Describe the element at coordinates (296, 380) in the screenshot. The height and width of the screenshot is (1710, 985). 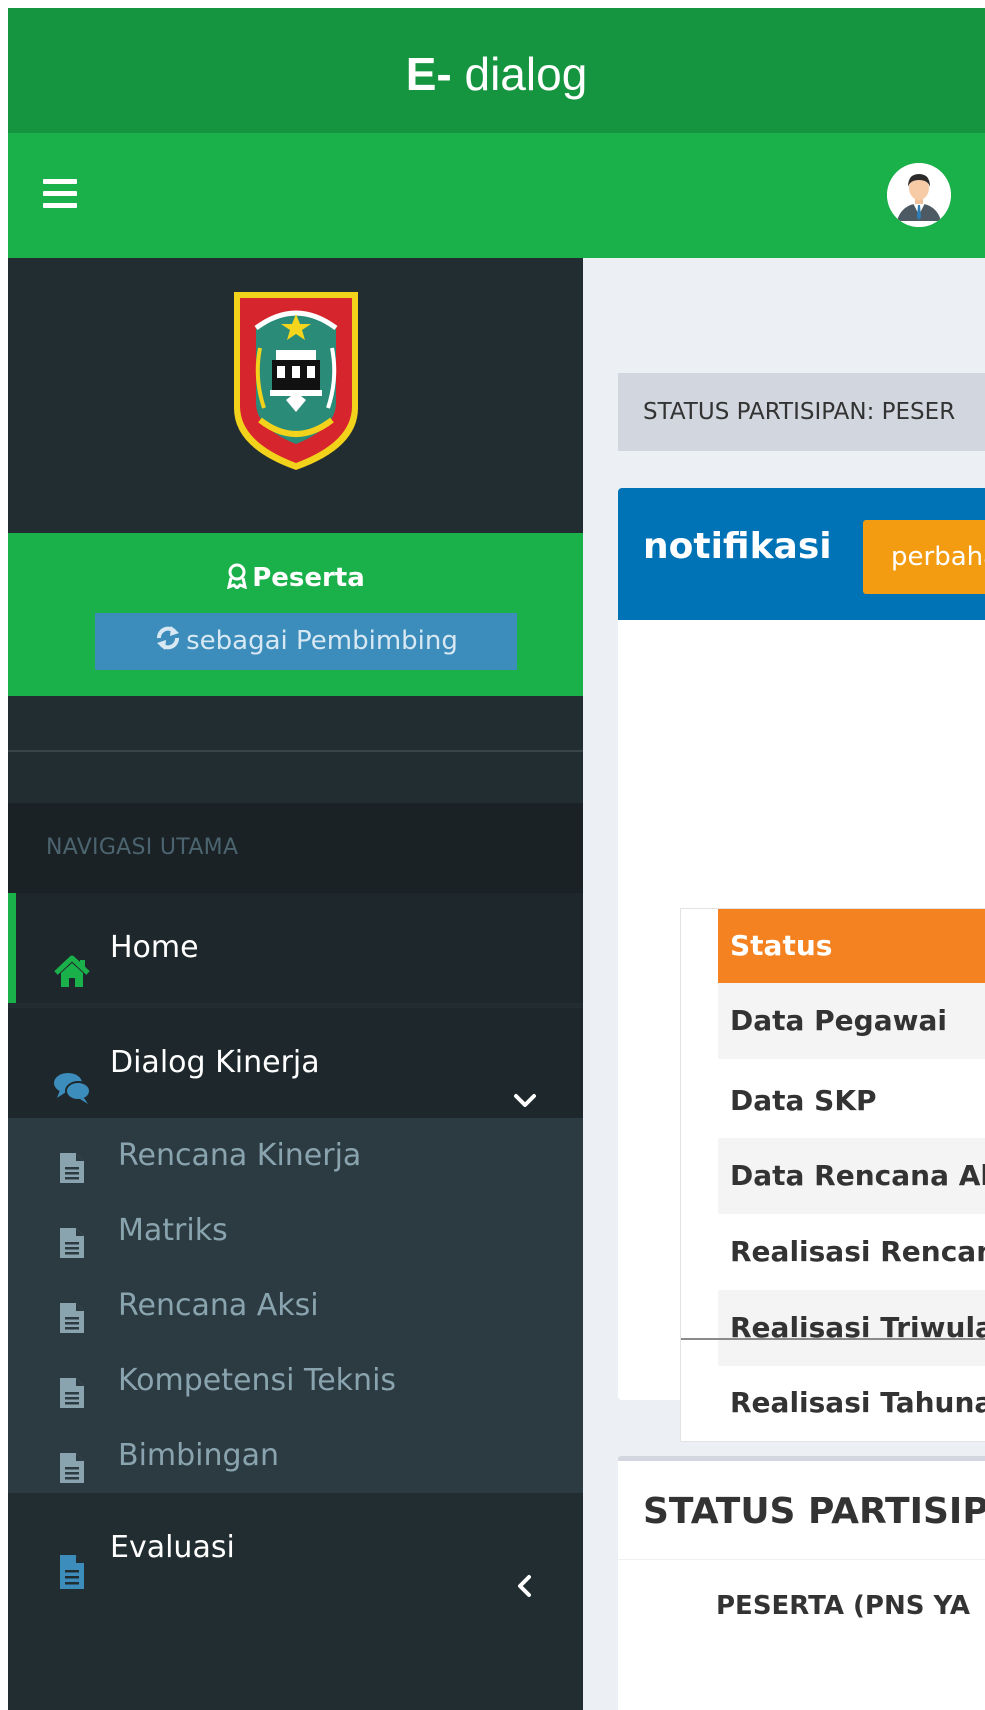
I see `regional-emblem-logo` at that location.